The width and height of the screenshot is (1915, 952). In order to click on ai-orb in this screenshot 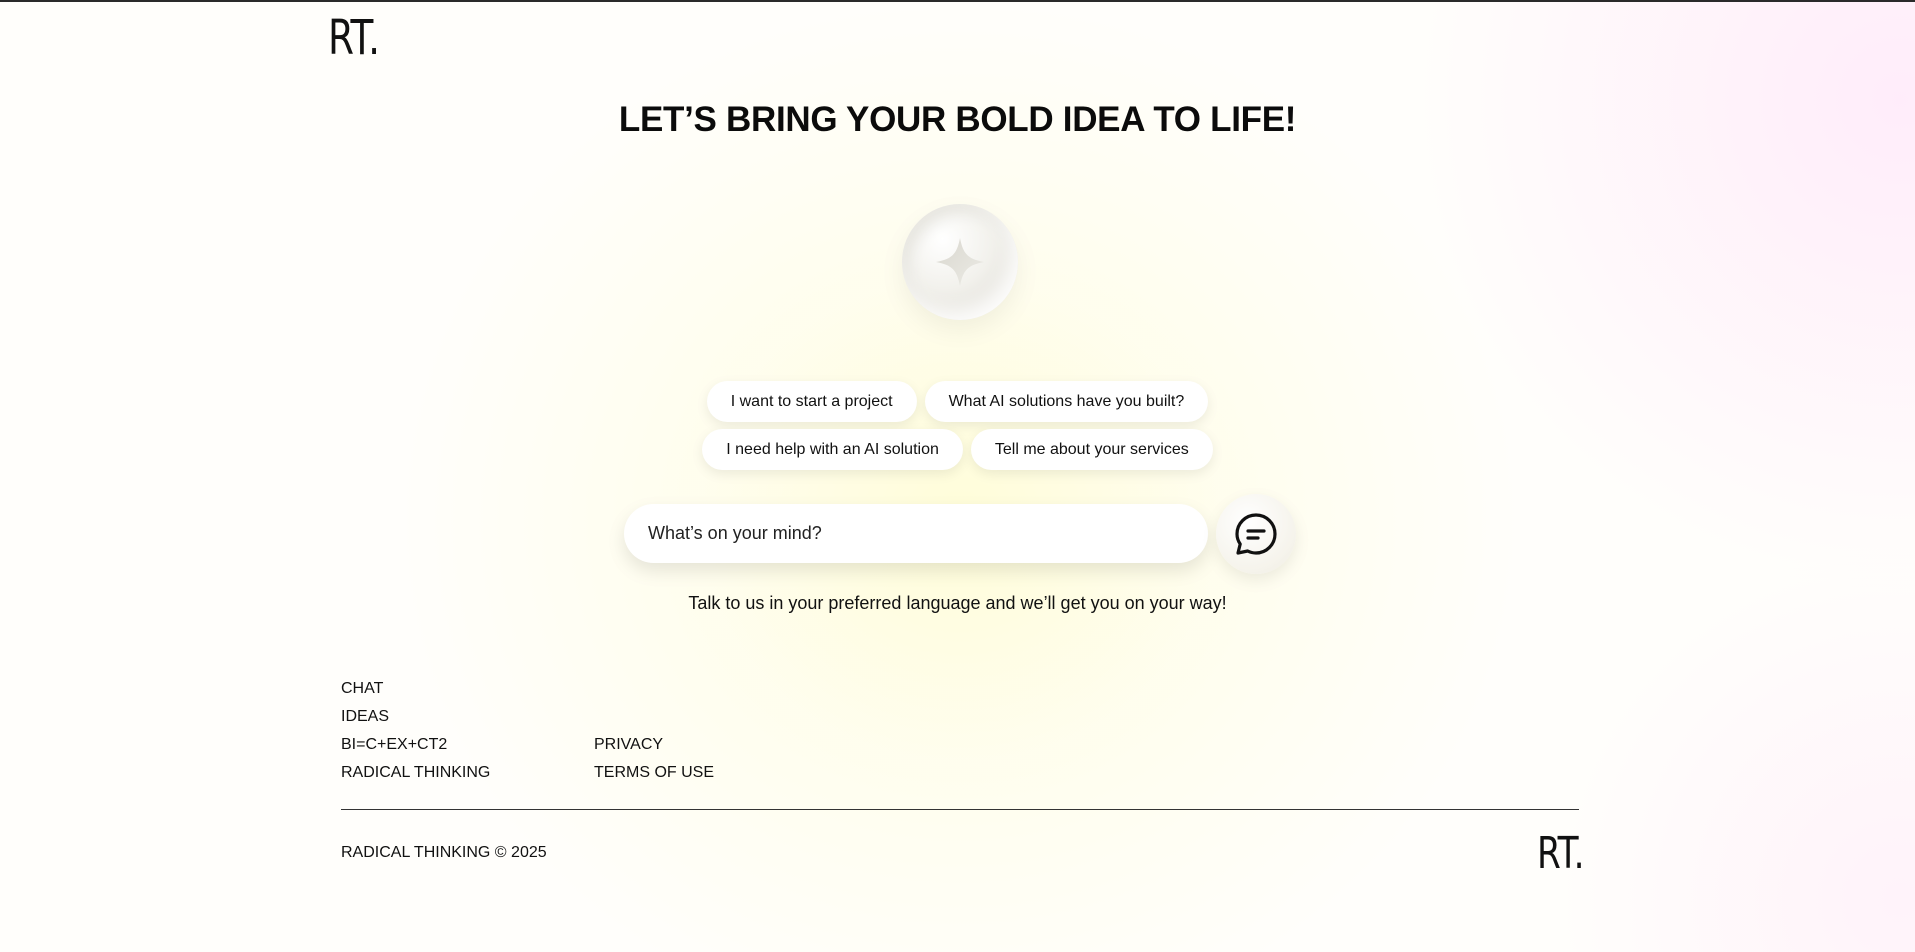, I will do `click(960, 262)`.